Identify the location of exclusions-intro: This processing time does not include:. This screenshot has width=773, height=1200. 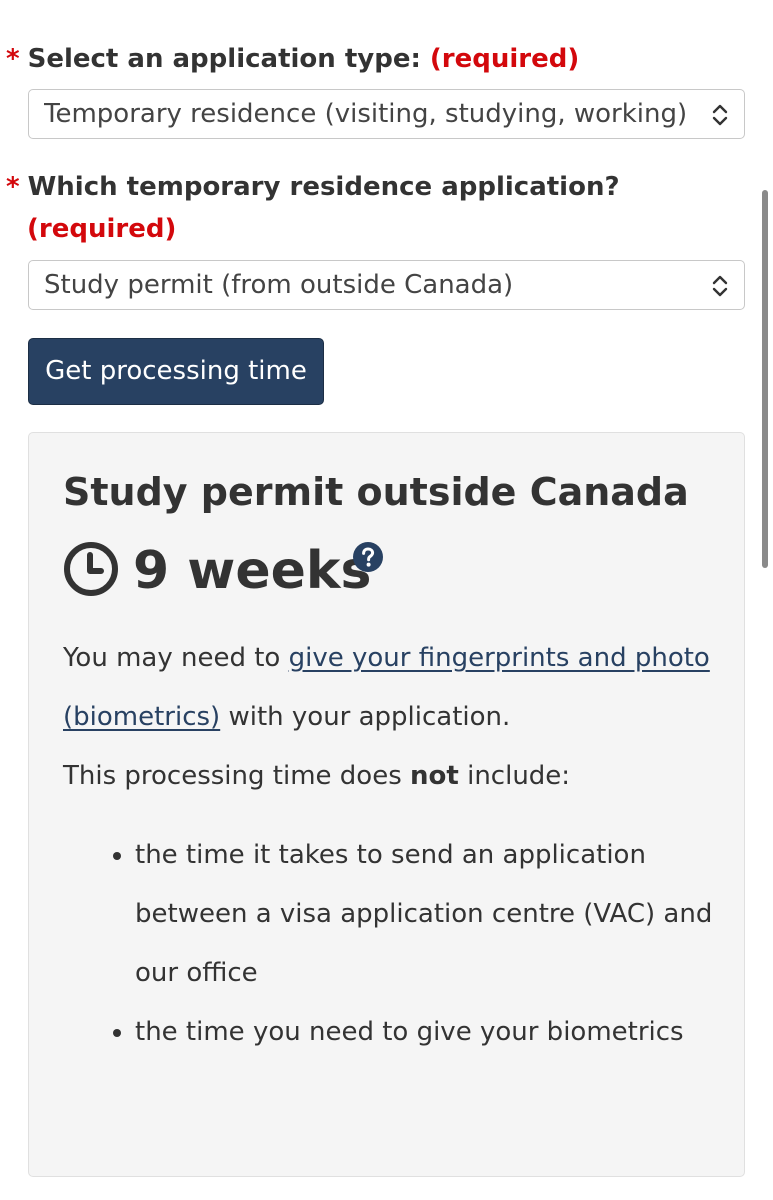
(393, 776).